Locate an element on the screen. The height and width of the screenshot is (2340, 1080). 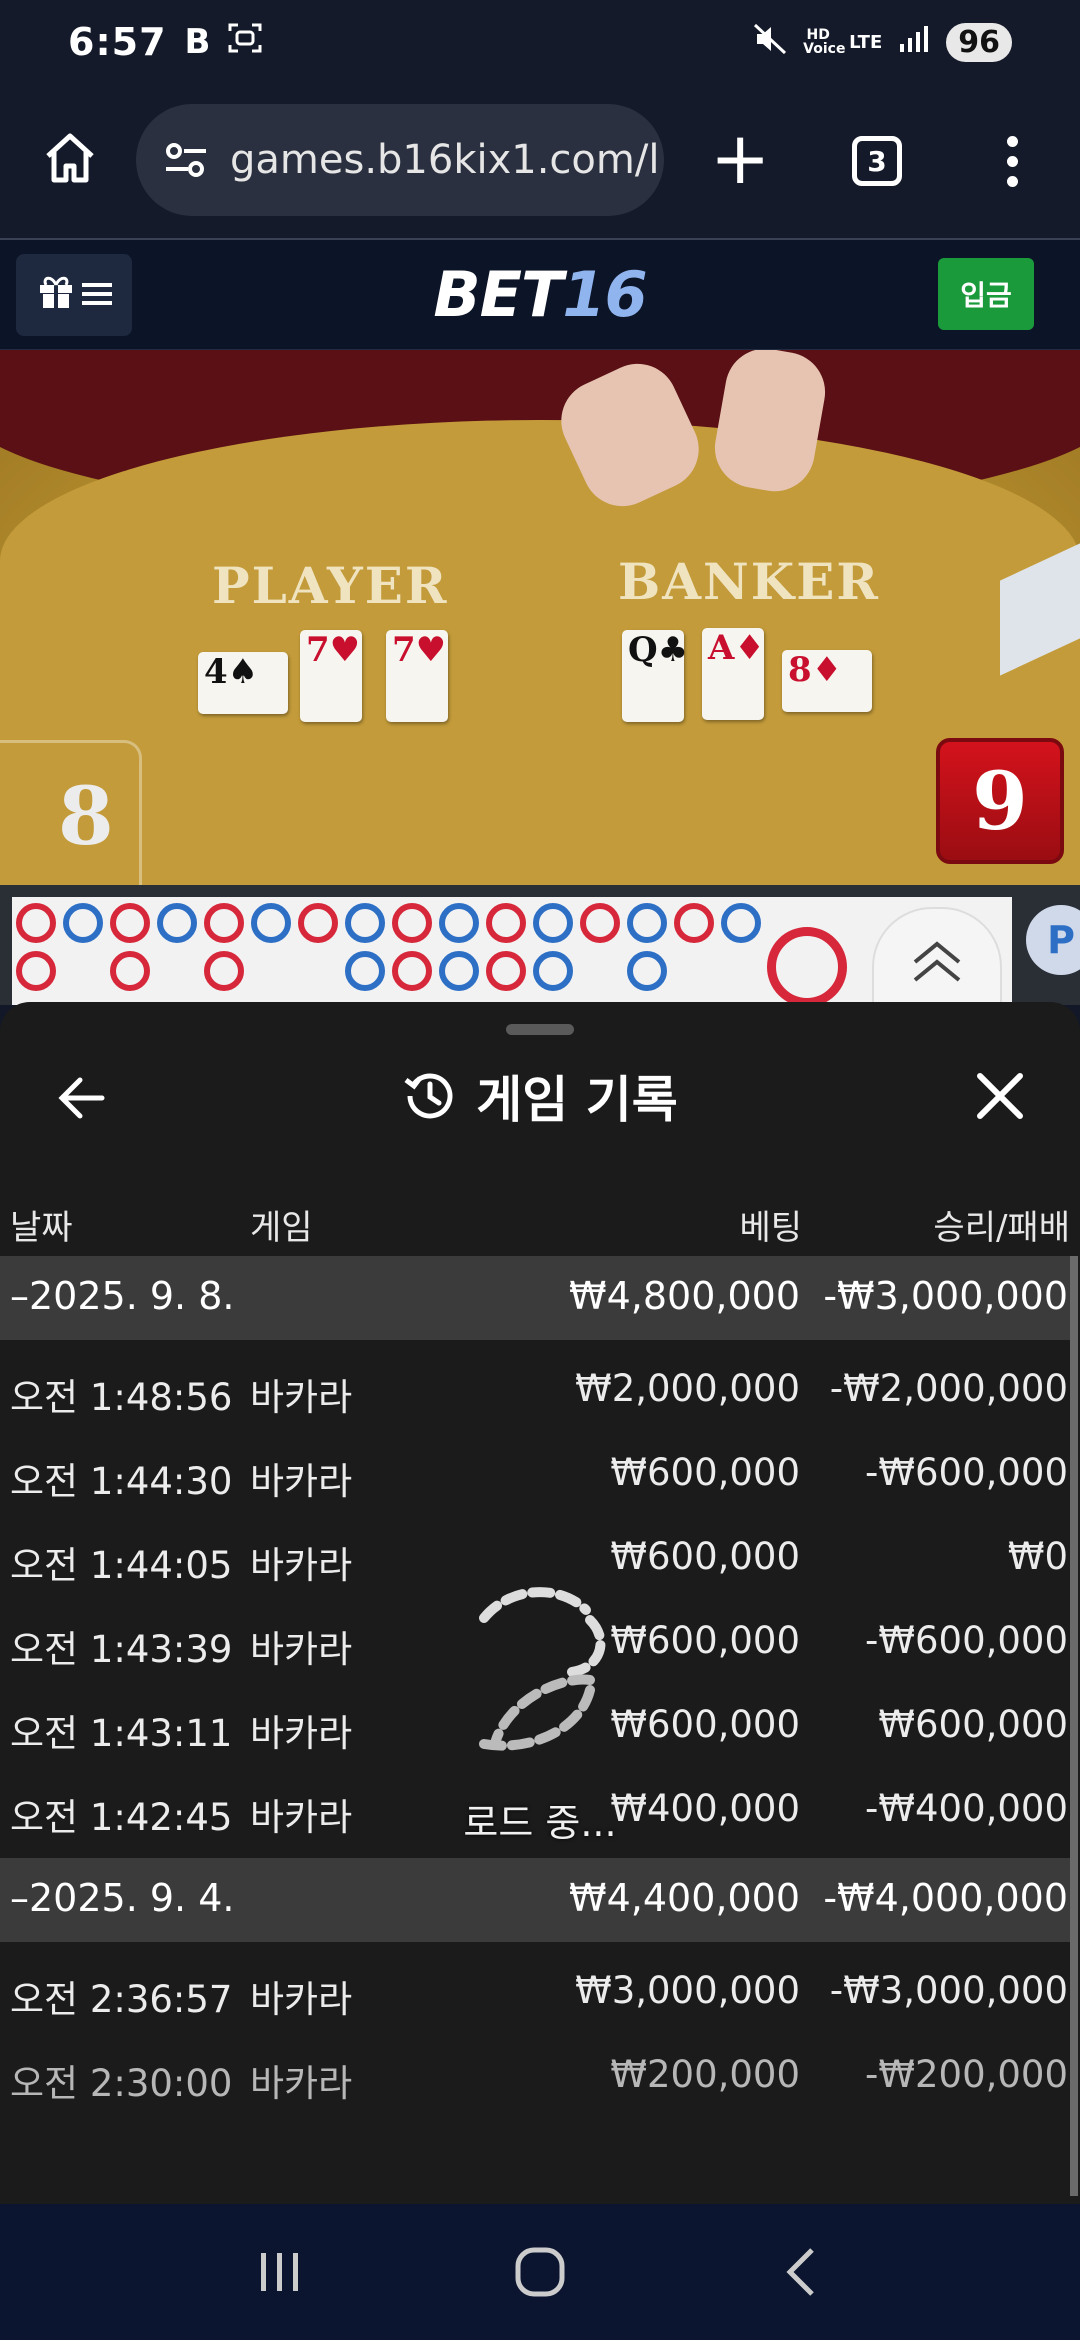
table-header: 날짜 게임 베팅 승리/패배 is located at coordinates (540, 1218).